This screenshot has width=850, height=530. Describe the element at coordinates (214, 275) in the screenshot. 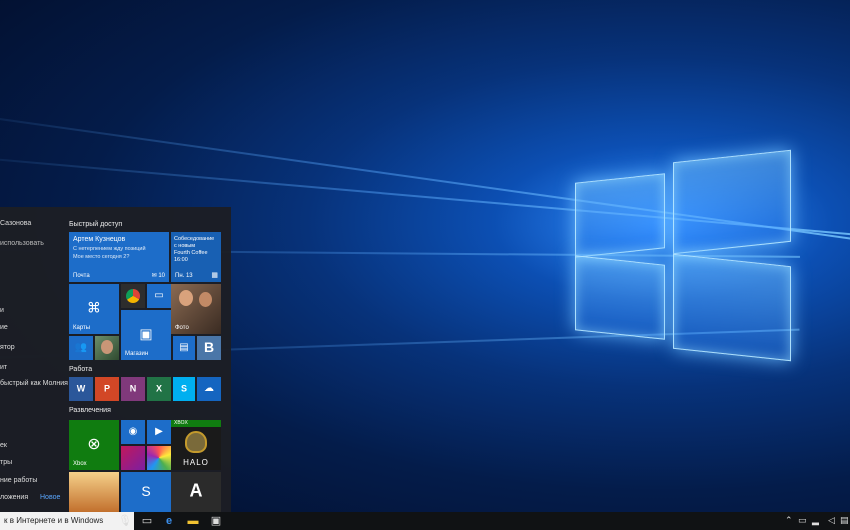

I see `calendar-icon: ▦` at that location.